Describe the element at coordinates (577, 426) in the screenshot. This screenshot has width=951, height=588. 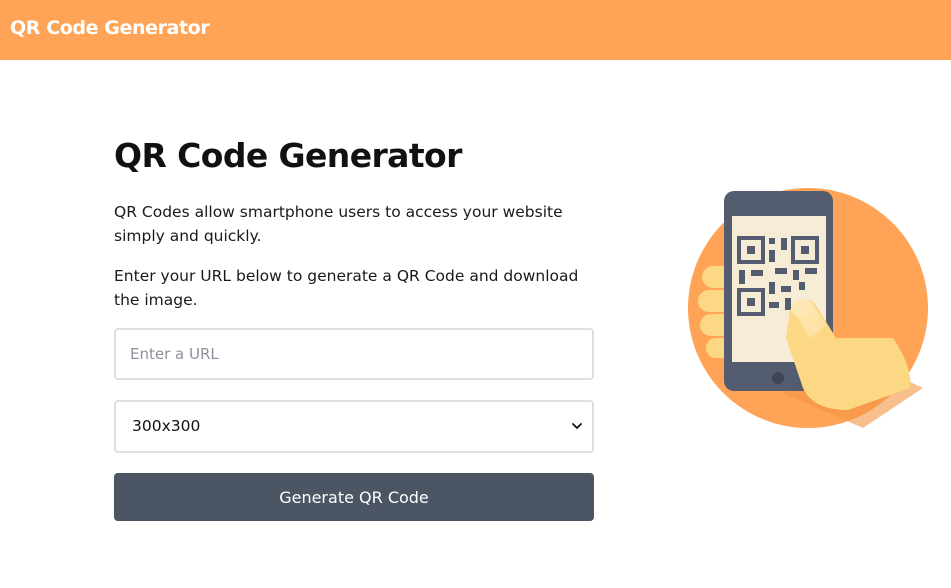
I see `chevron-down-icon` at that location.